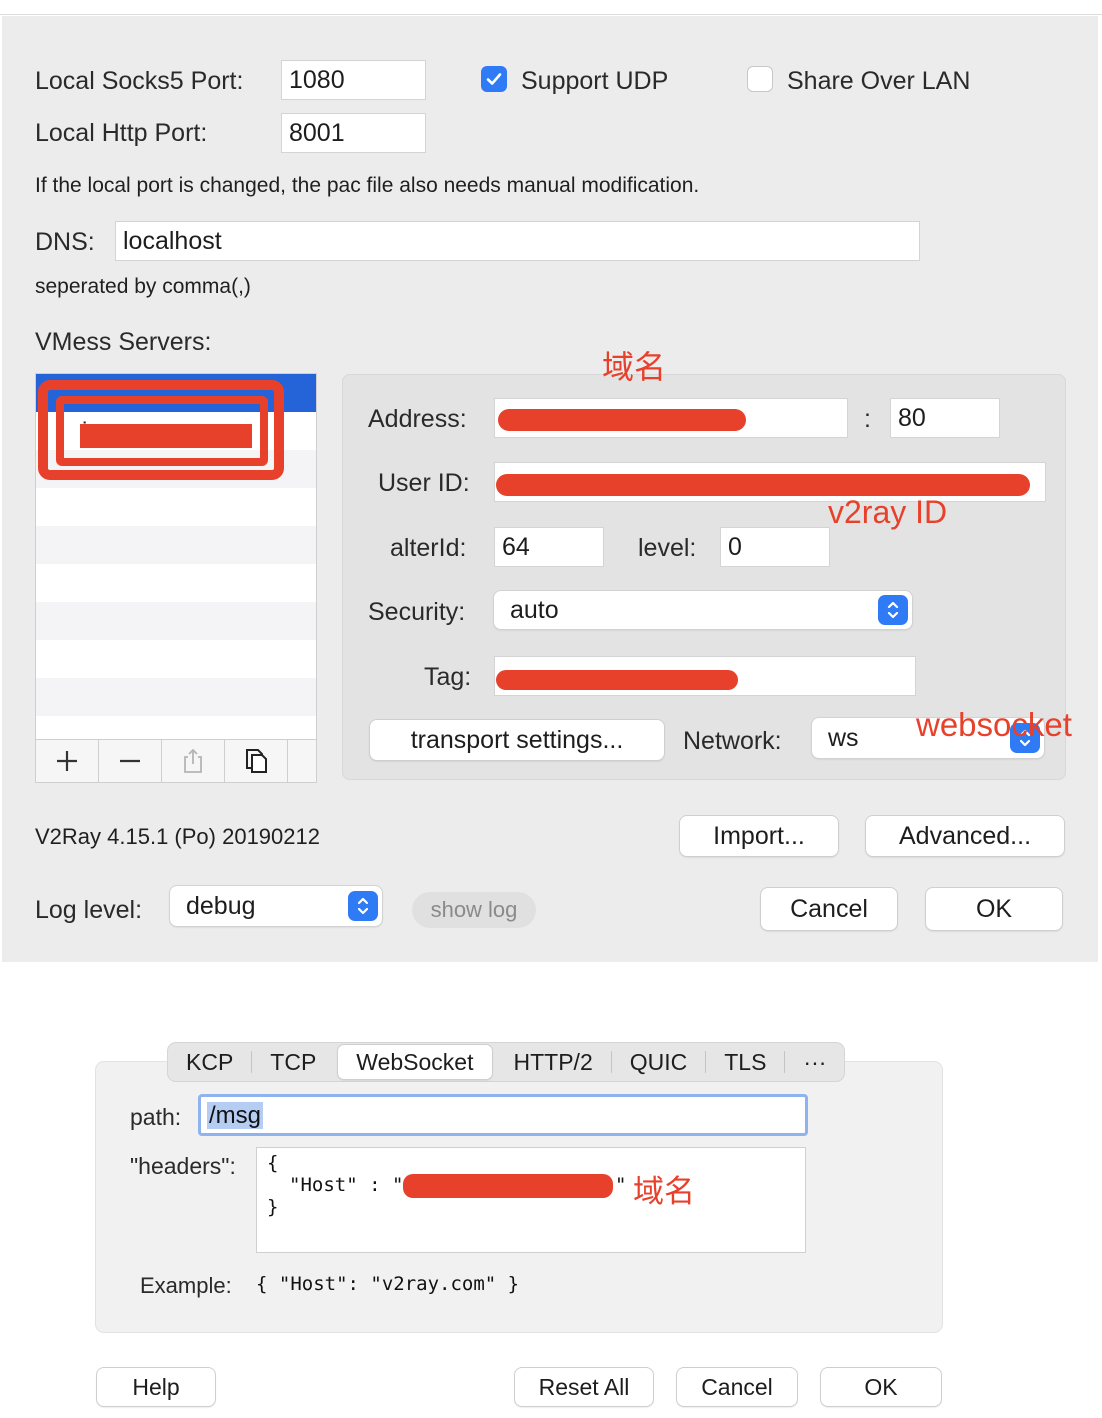 This screenshot has height=1418, width=1102. I want to click on security-label: Security:, so click(417, 612).